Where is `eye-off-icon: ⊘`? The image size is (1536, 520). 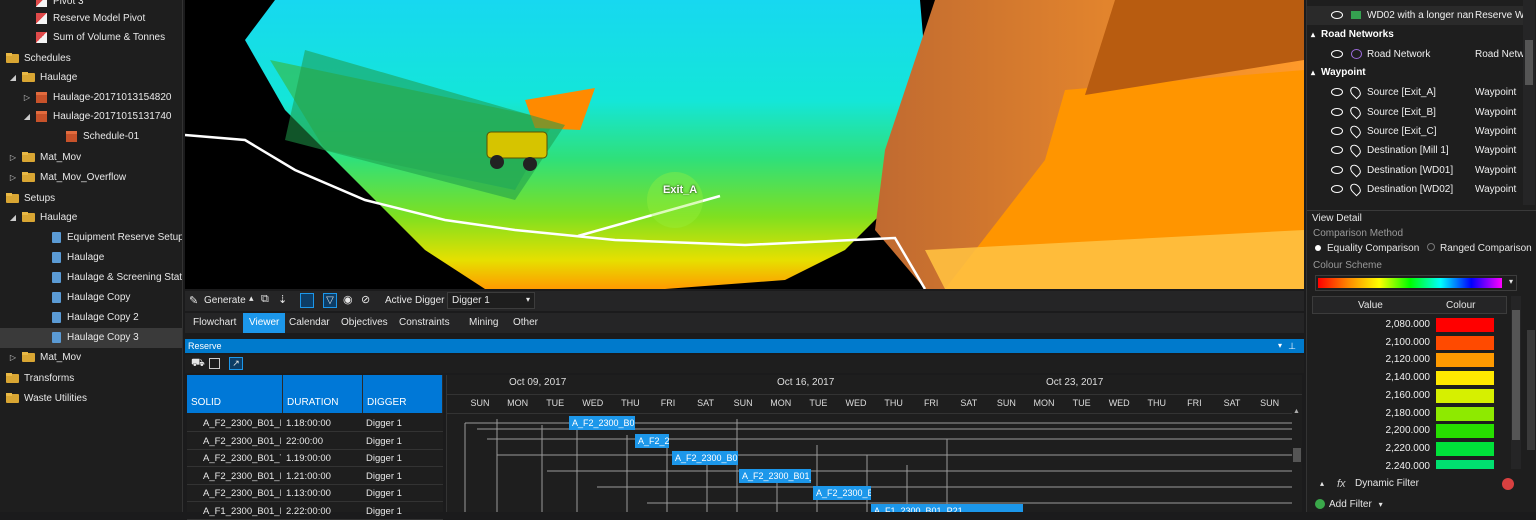
eye-off-icon: ⊘ is located at coordinates (365, 299).